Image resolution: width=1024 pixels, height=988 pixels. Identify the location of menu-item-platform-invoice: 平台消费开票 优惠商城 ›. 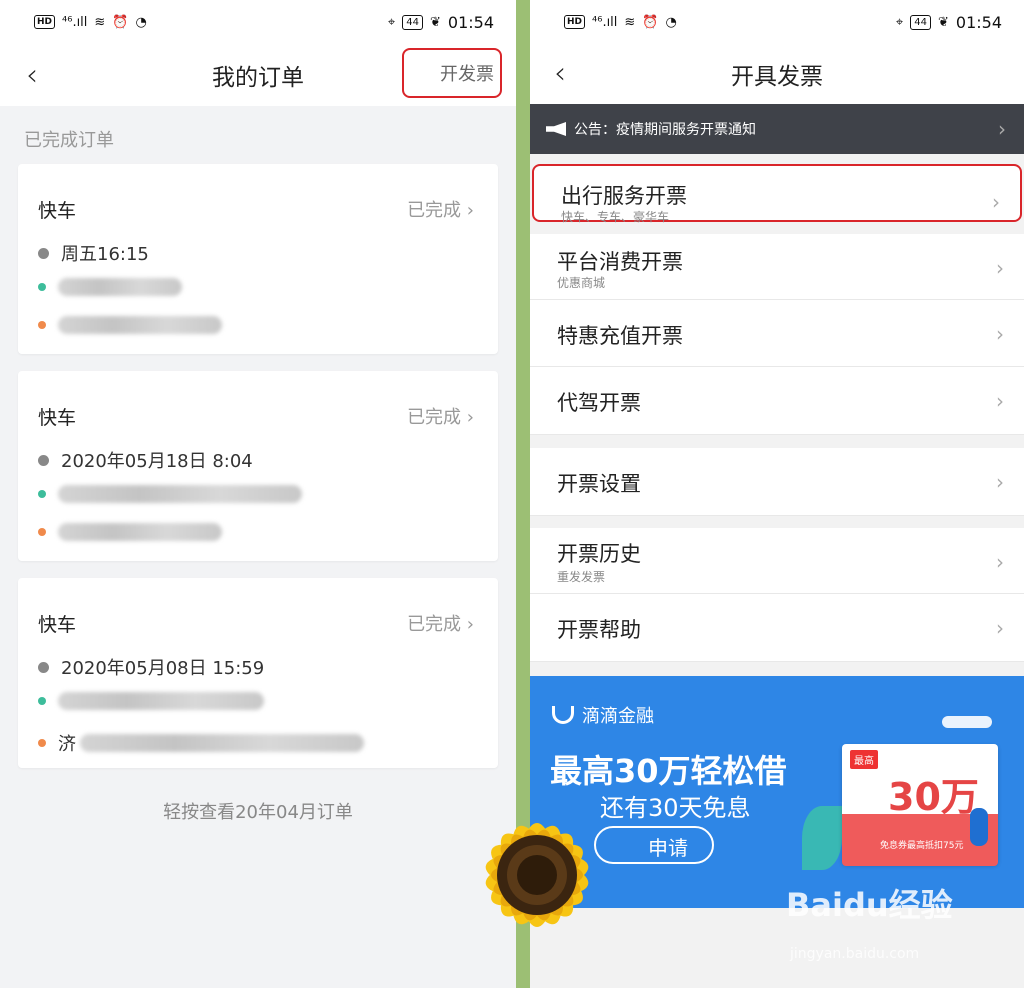
(777, 267).